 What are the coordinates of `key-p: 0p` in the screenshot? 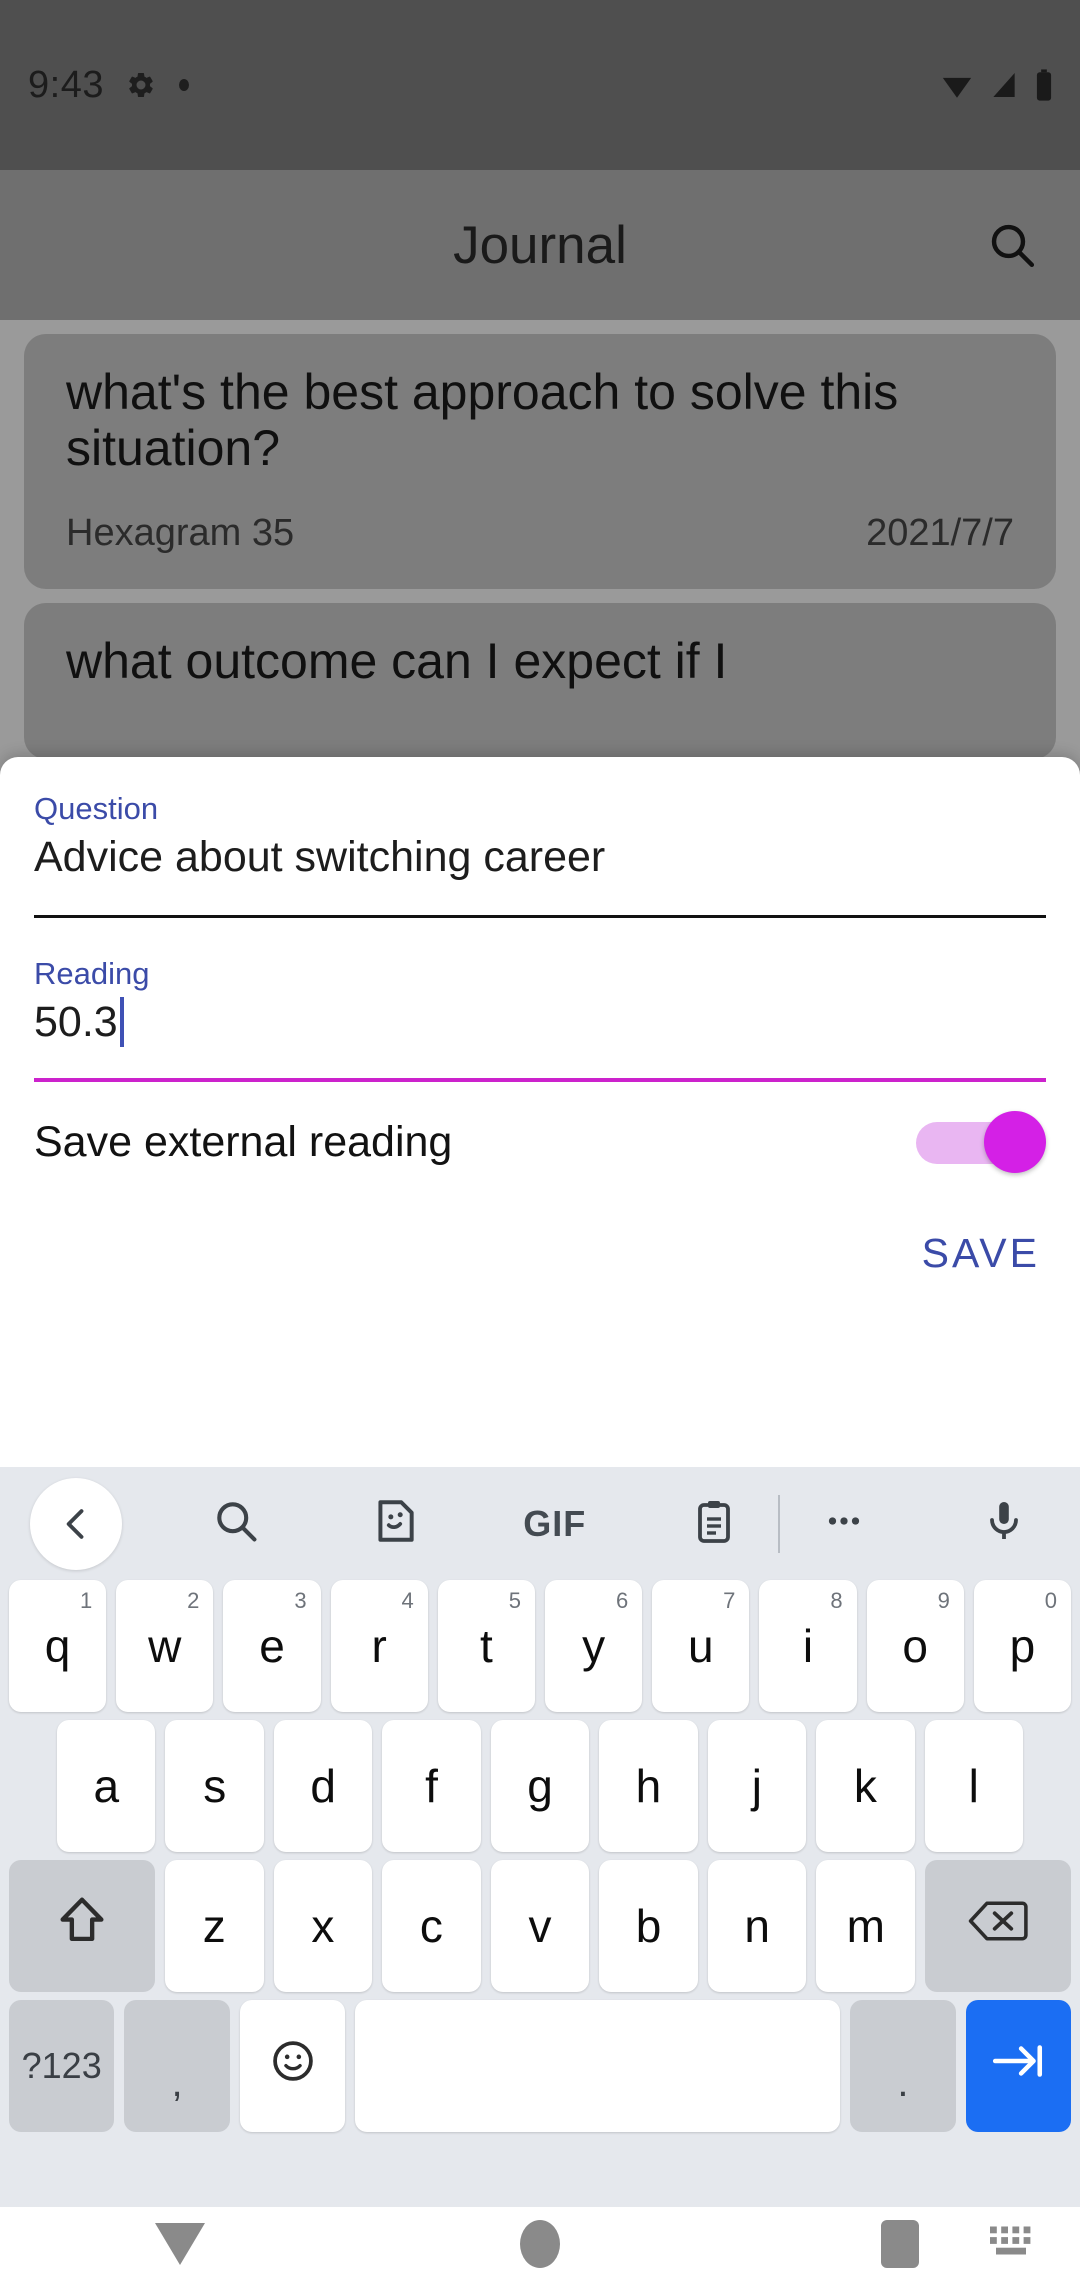 It's located at (1022, 1646).